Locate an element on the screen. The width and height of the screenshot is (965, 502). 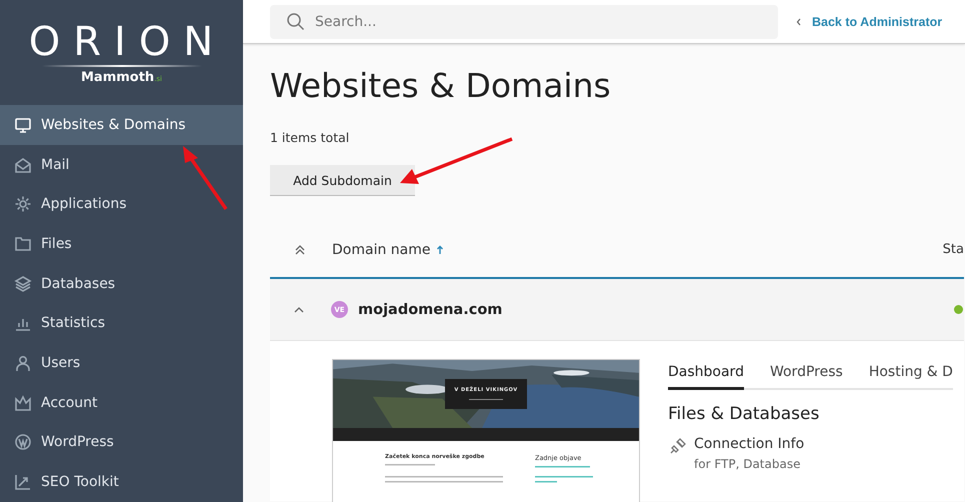
column-header: Sta is located at coordinates (953, 249).